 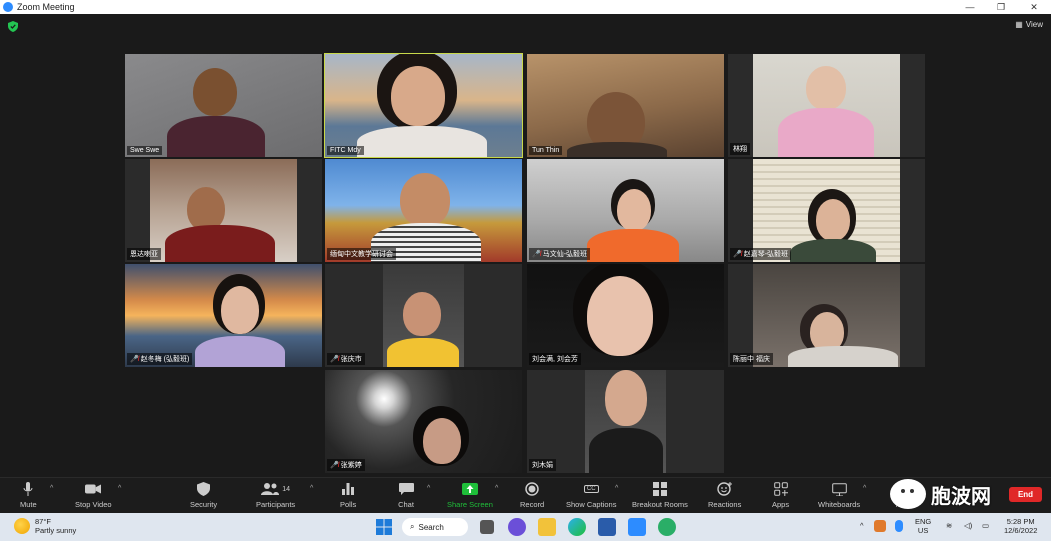 I want to click on polls-button: Polls, so click(x=348, y=495).